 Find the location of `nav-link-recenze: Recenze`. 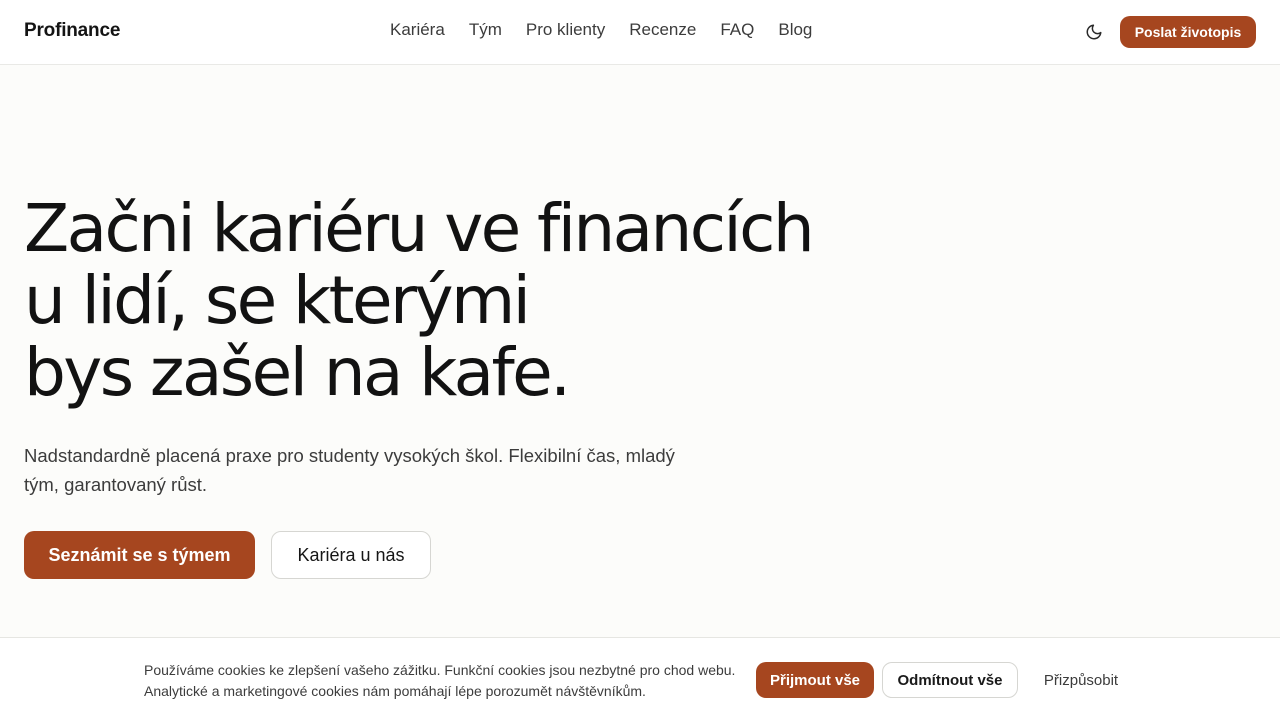

nav-link-recenze: Recenze is located at coordinates (662, 30).